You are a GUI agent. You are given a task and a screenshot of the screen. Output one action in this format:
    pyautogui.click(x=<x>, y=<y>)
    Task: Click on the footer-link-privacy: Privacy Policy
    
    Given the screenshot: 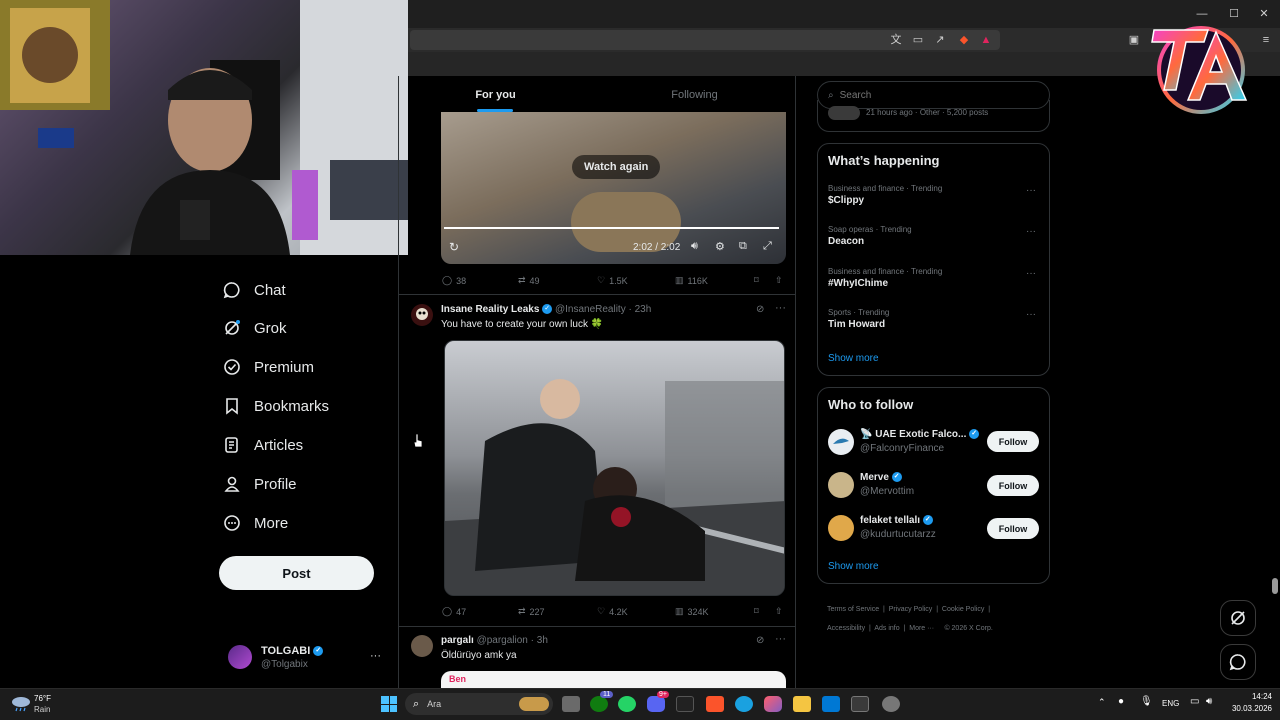 What is the action you would take?
    pyautogui.click(x=911, y=609)
    